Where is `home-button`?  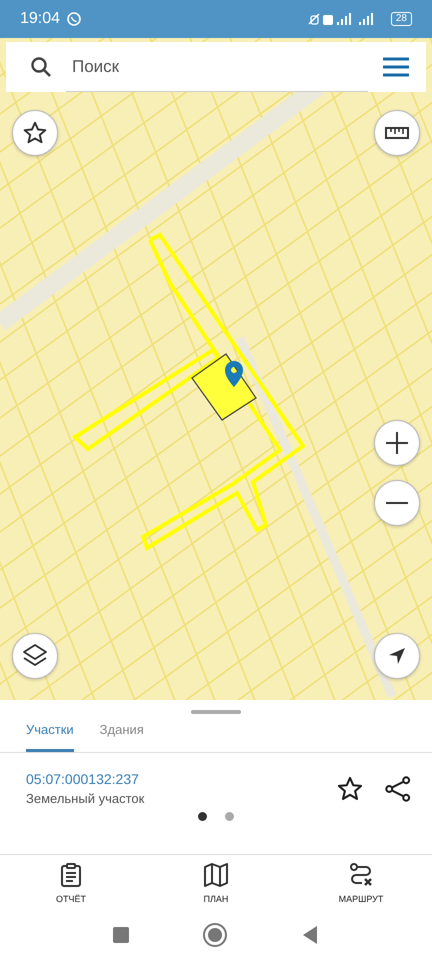
home-button is located at coordinates (215, 935).